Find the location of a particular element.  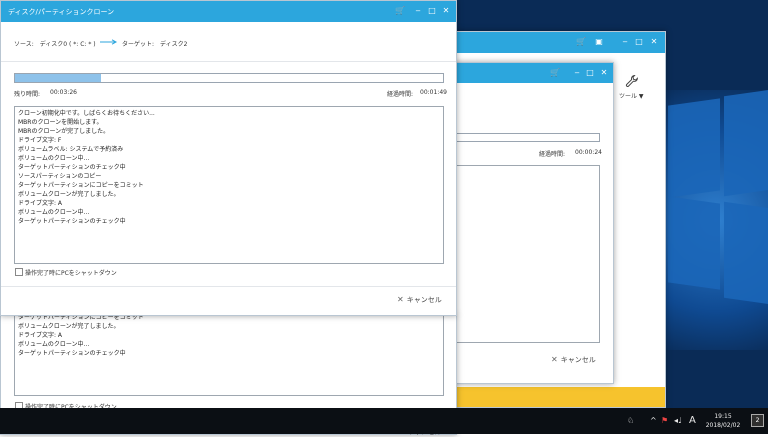

taskbar: ♘ ^ ⚑ ◂♩ A 19:15 2018/02/02 2 is located at coordinates (384, 421).